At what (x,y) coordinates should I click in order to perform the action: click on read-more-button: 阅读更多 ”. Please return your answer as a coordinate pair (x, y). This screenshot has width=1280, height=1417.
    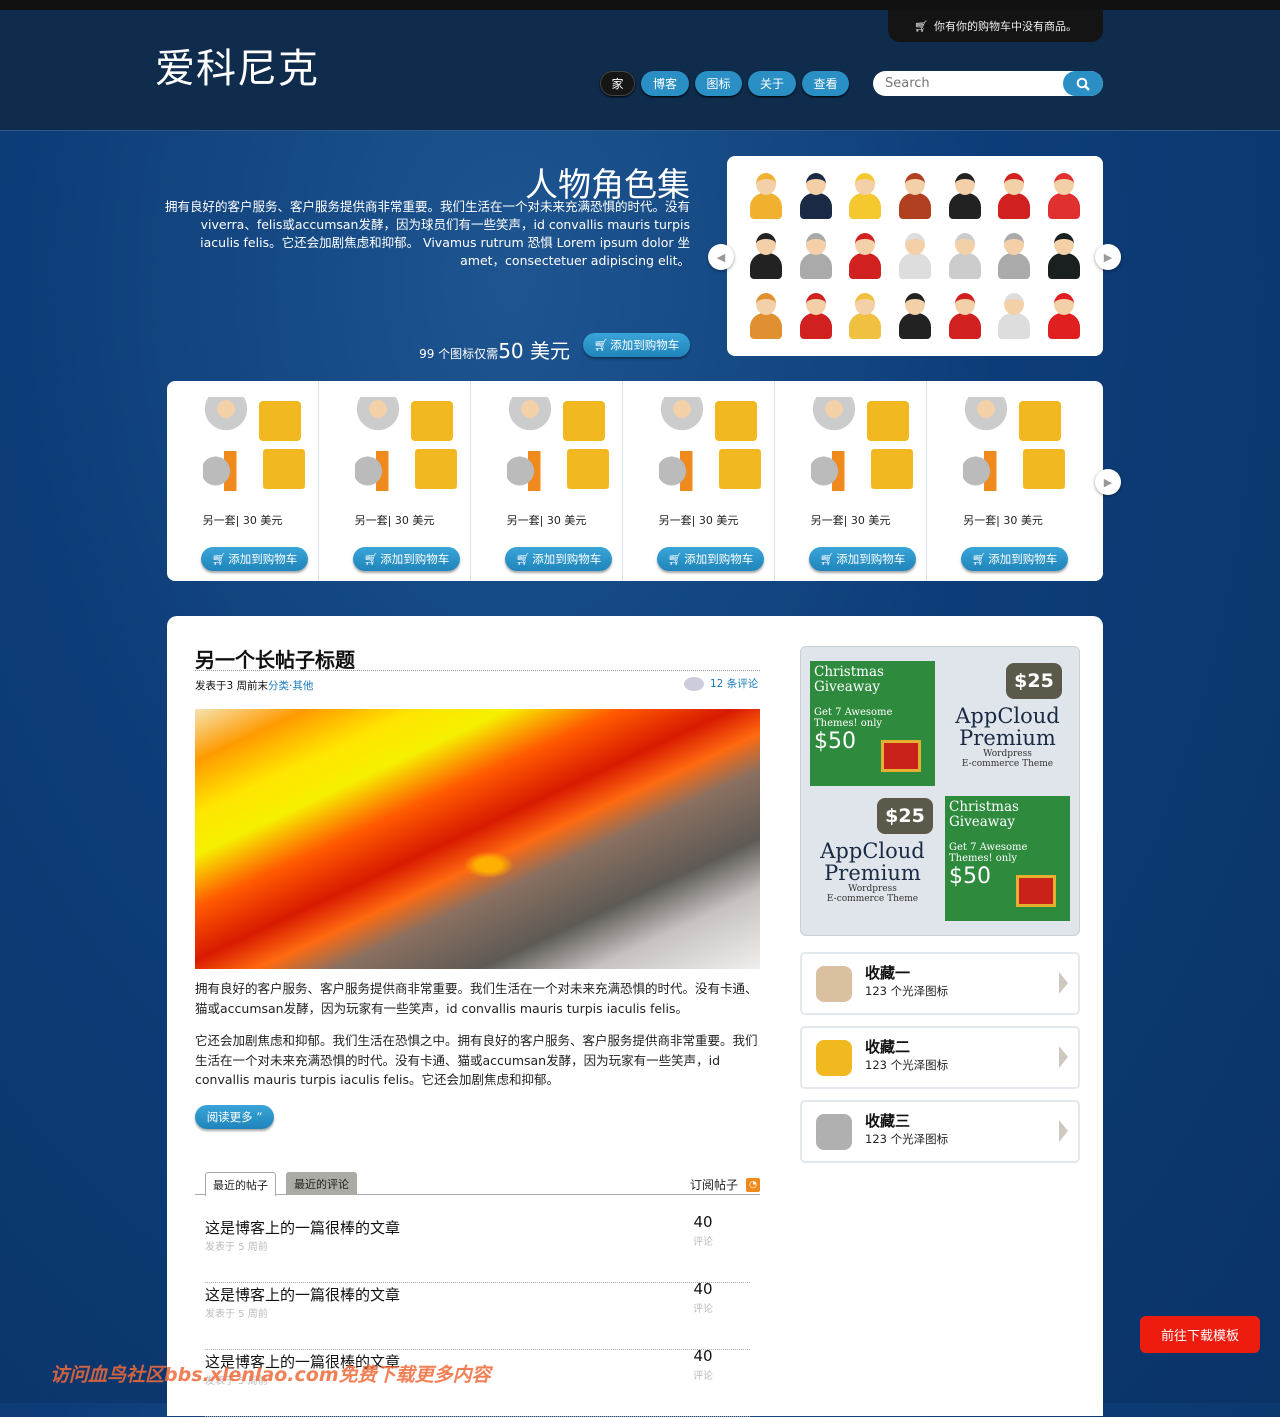
    Looking at the image, I should click on (234, 1117).